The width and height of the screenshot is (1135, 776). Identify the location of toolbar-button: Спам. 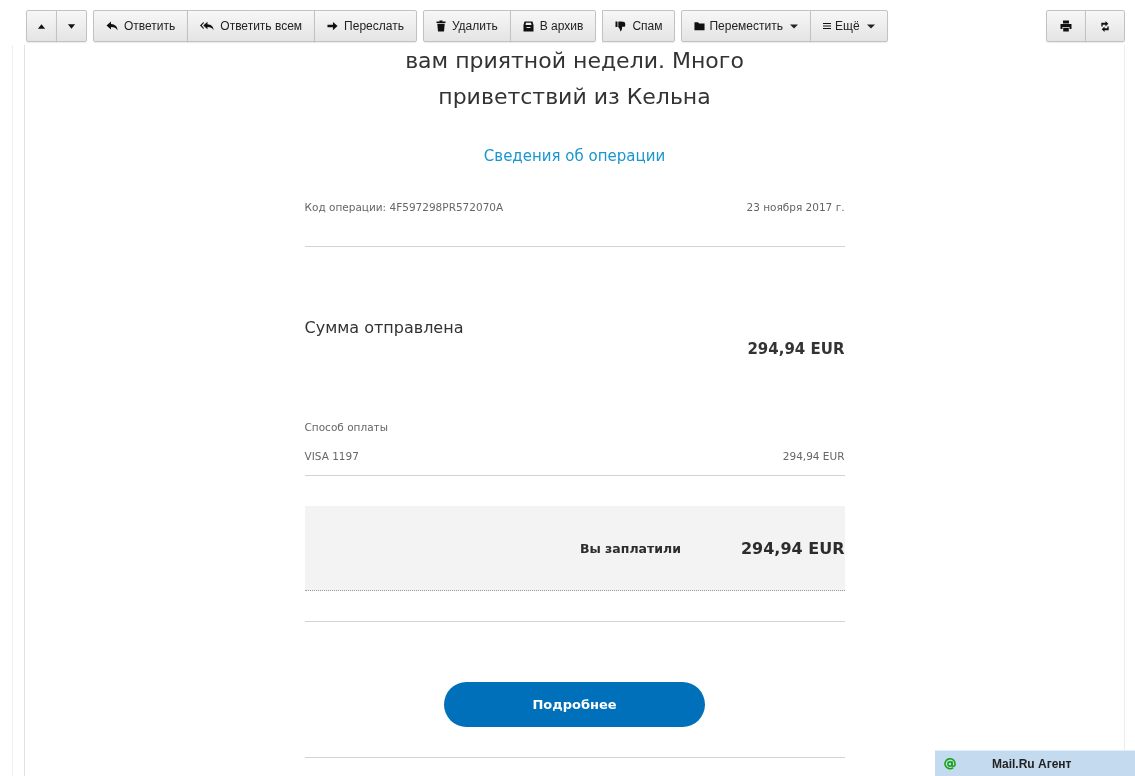
(639, 26).